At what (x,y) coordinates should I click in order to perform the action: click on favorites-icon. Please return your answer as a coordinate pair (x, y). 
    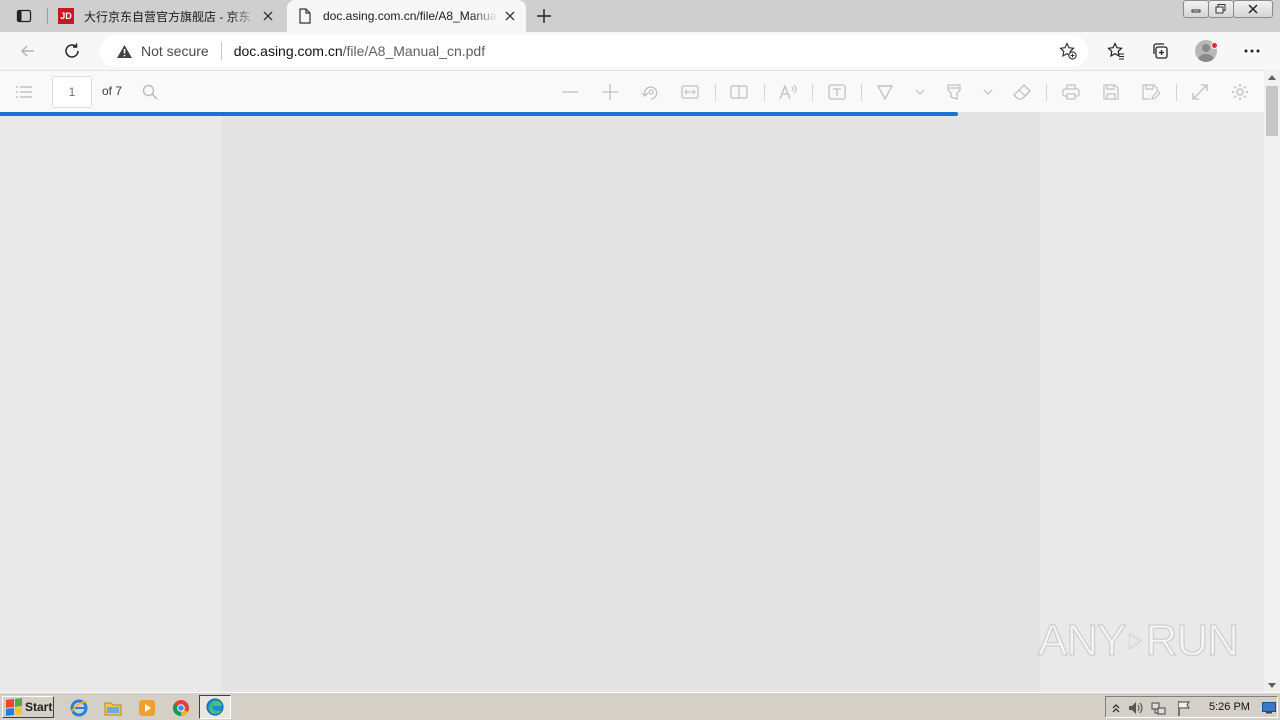
    Looking at the image, I should click on (1115, 51).